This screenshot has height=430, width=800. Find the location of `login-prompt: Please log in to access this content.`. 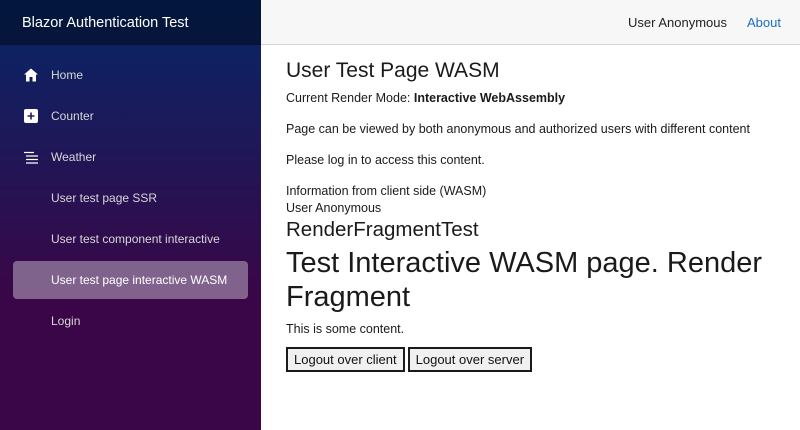

login-prompt: Please log in to access this content. is located at coordinates (385, 160).